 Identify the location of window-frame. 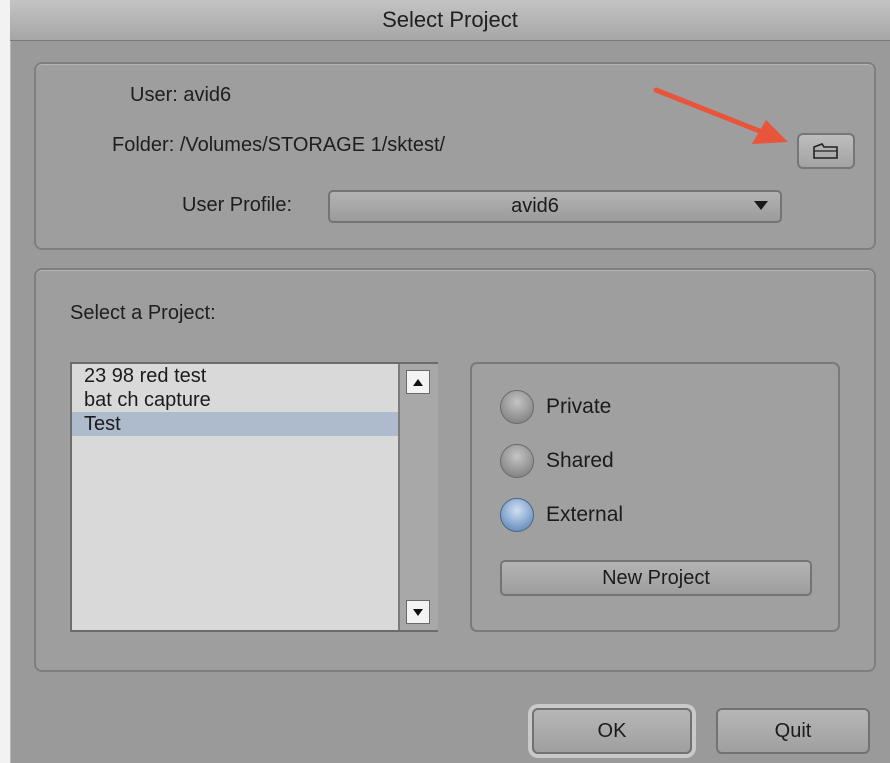
(5, 381).